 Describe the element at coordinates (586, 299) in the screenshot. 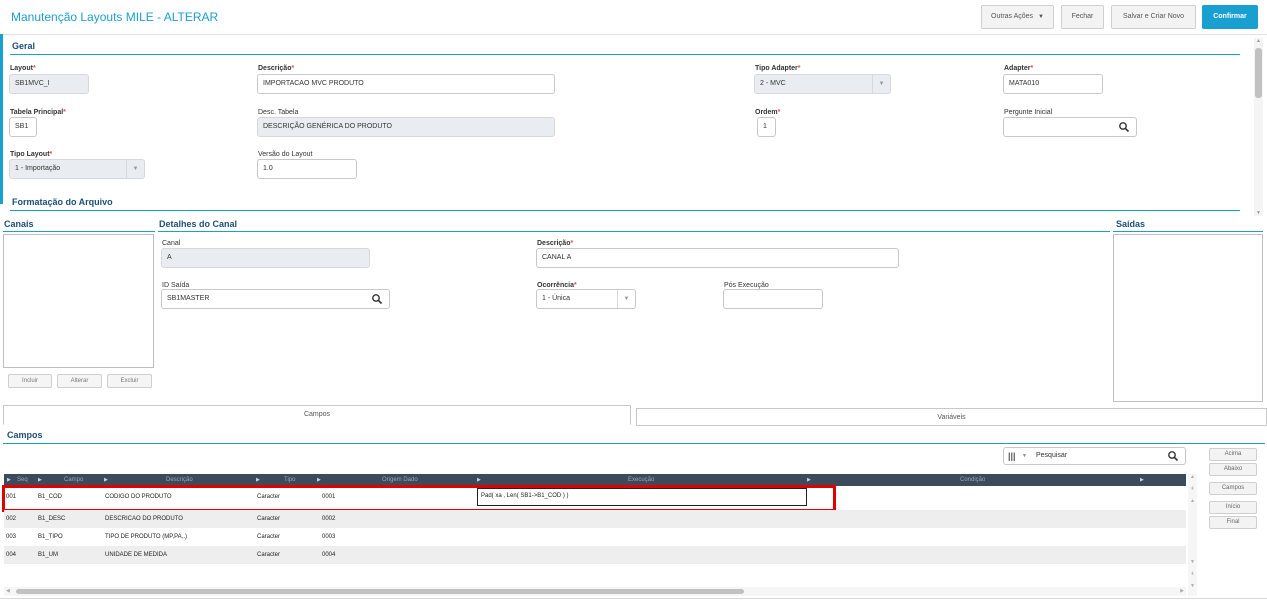

I see `ocorrencia-select: 1 - Única ▼` at that location.